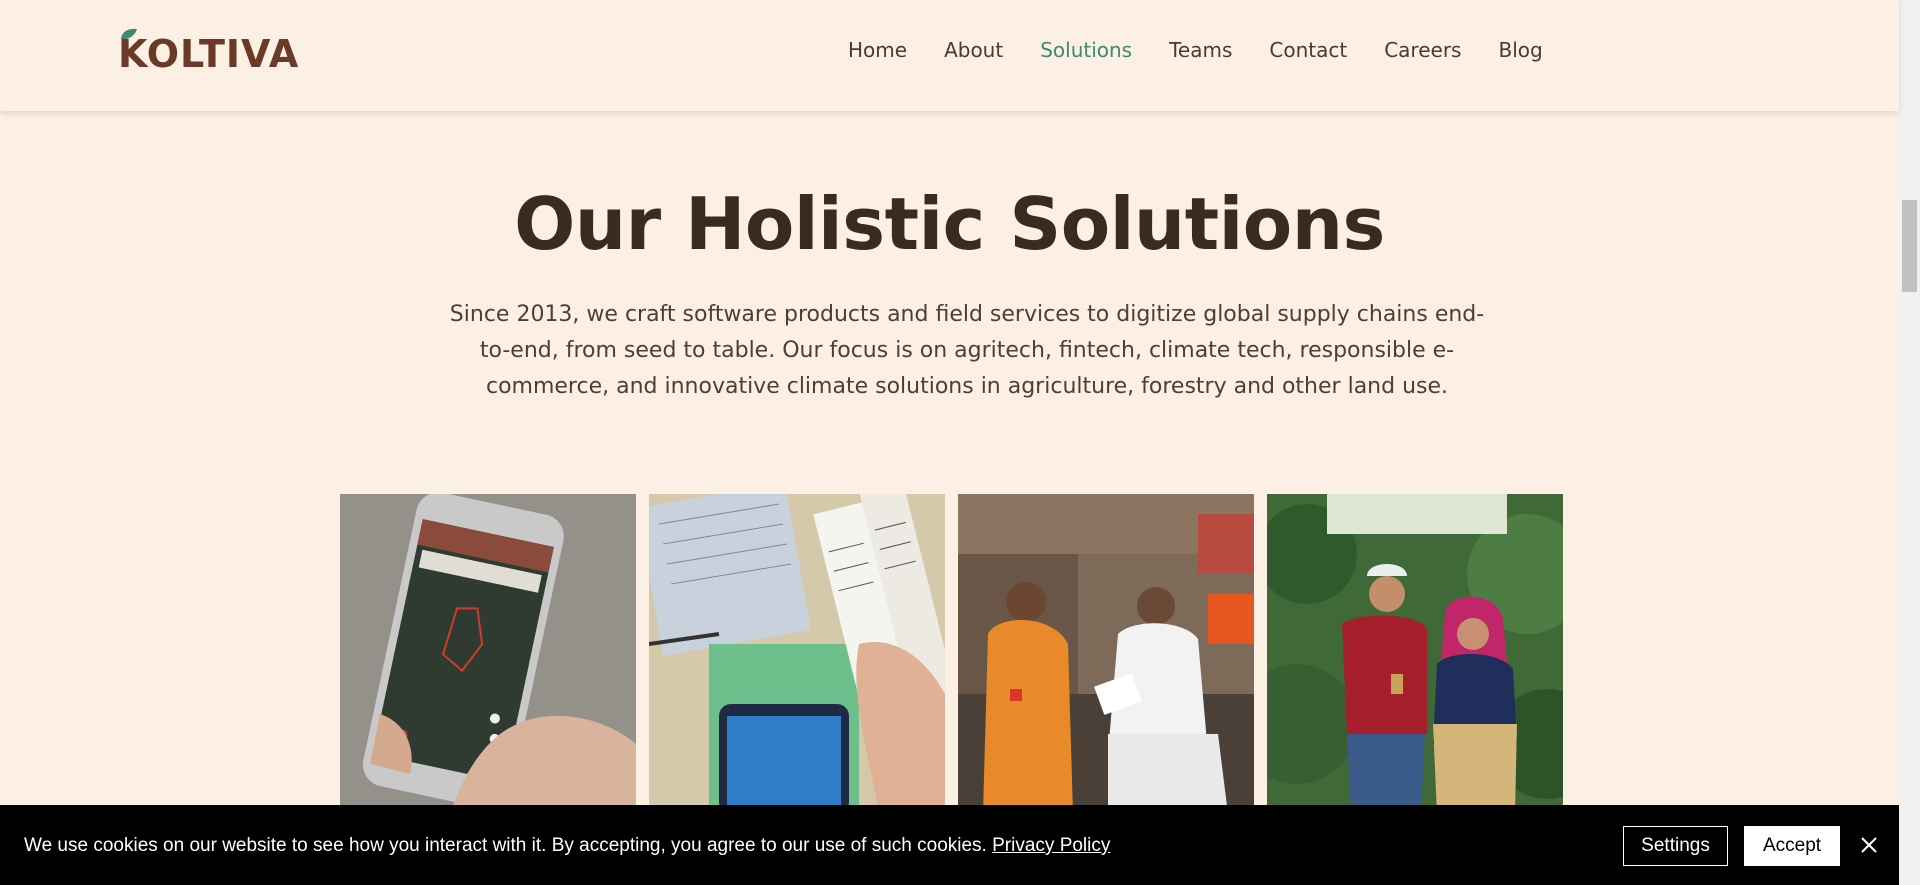  What do you see at coordinates (1415, 654) in the screenshot?
I see `solution-image-farmers` at bounding box center [1415, 654].